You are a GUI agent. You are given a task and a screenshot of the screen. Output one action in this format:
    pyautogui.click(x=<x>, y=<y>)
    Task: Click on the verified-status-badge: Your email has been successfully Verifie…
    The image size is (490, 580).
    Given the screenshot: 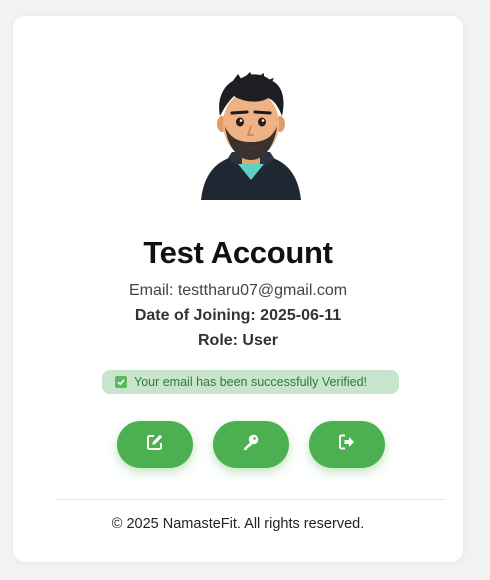 What is the action you would take?
    pyautogui.click(x=250, y=382)
    